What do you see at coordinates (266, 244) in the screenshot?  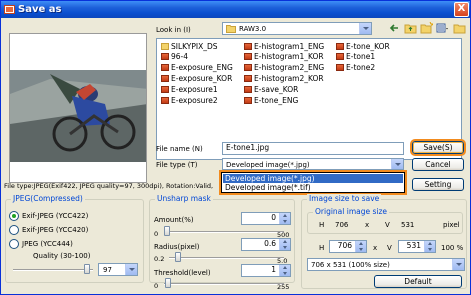 I see `radius-spinner: 0.6` at bounding box center [266, 244].